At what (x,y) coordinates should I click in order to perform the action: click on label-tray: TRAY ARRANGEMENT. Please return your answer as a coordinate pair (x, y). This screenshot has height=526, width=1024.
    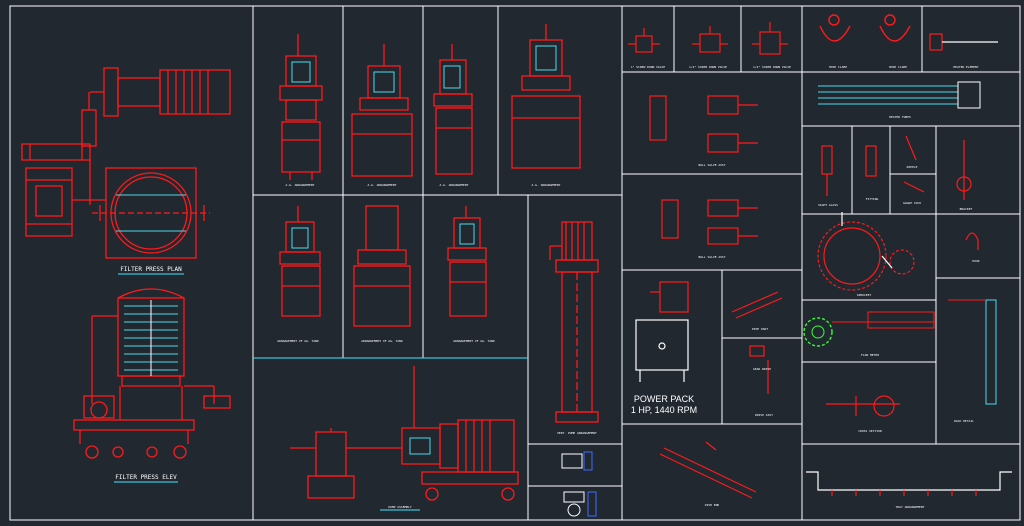
    Looking at the image, I should click on (910, 507).